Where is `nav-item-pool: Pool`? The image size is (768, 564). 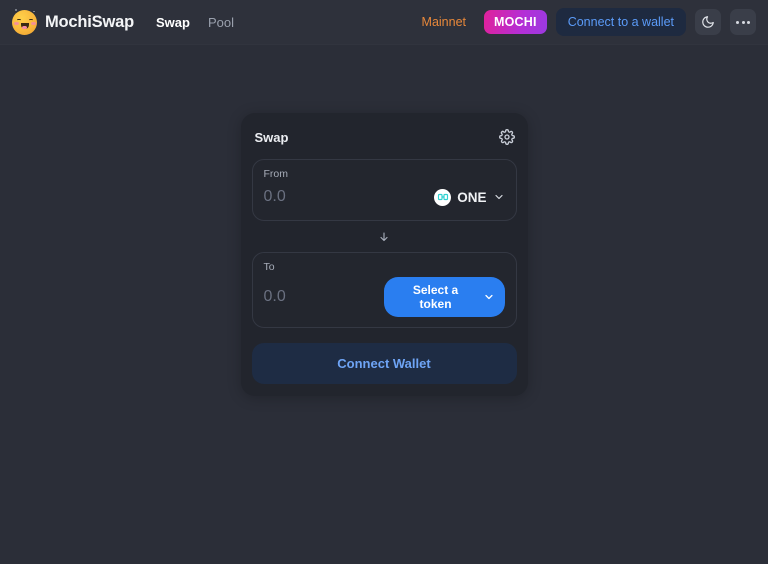
nav-item-pool: Pool is located at coordinates (221, 22).